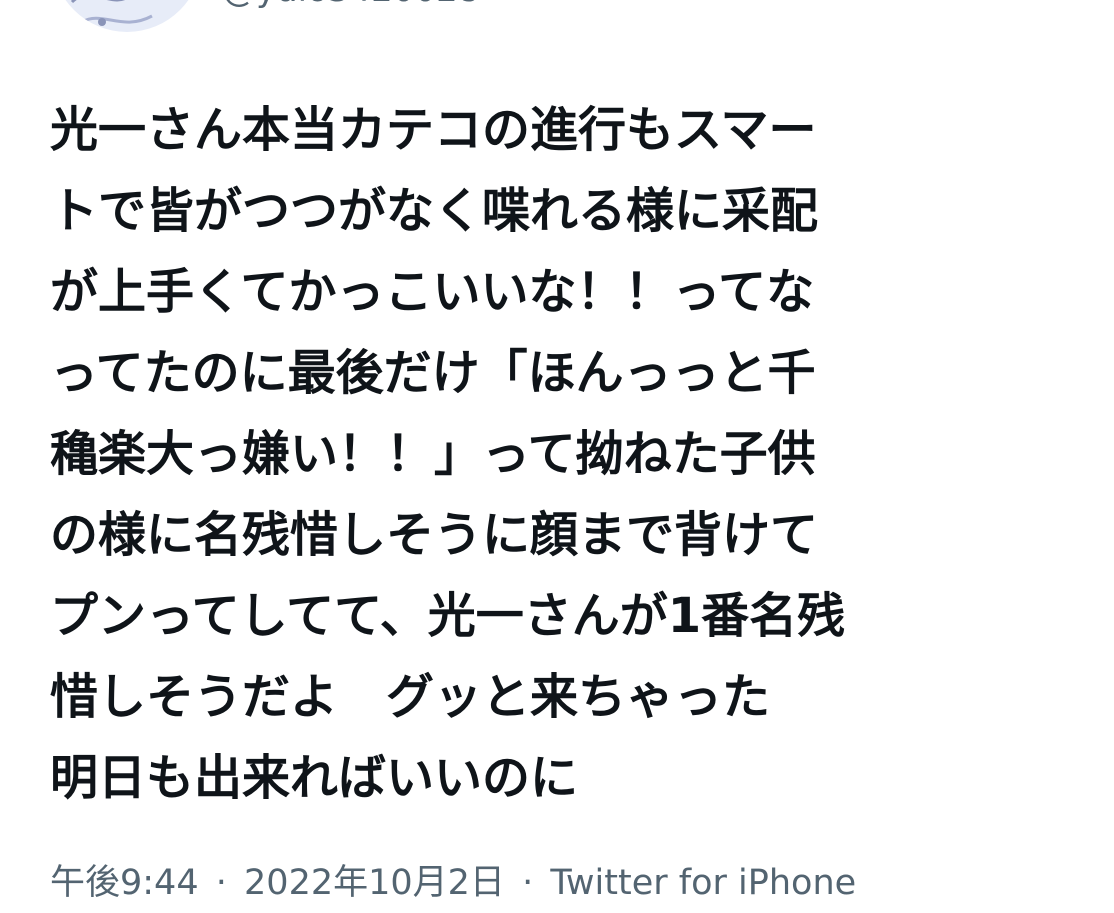 Image resolution: width=1114 pixels, height=913 pixels. What do you see at coordinates (432, 292) in the screenshot?
I see `tweet-text-line: が上手くてかっこいいな！！ってな` at bounding box center [432, 292].